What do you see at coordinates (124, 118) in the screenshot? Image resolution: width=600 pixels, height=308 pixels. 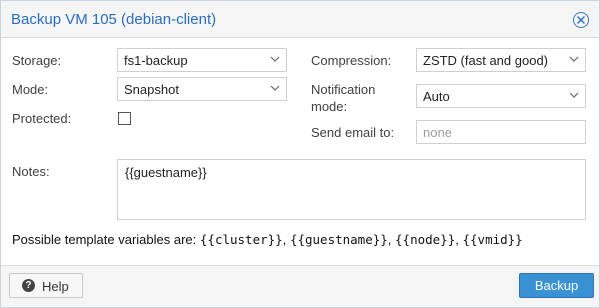 I see `protected-checkbox` at bounding box center [124, 118].